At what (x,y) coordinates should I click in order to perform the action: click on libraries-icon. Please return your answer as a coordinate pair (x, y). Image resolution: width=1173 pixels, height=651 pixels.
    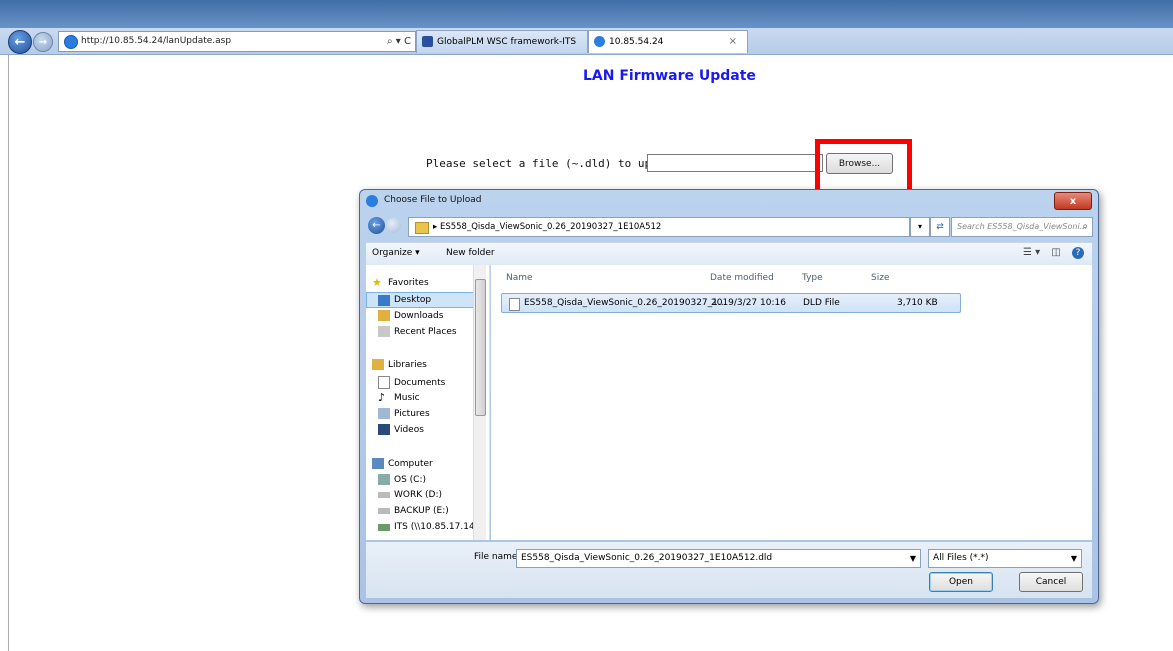
    Looking at the image, I should click on (378, 364).